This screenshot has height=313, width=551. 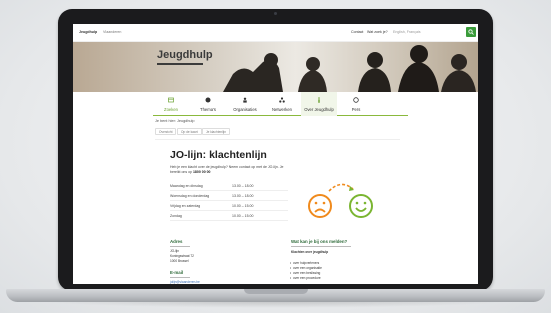 I want to click on report-heading: Wat kan je bij ons melden?, so click(x=319, y=241).